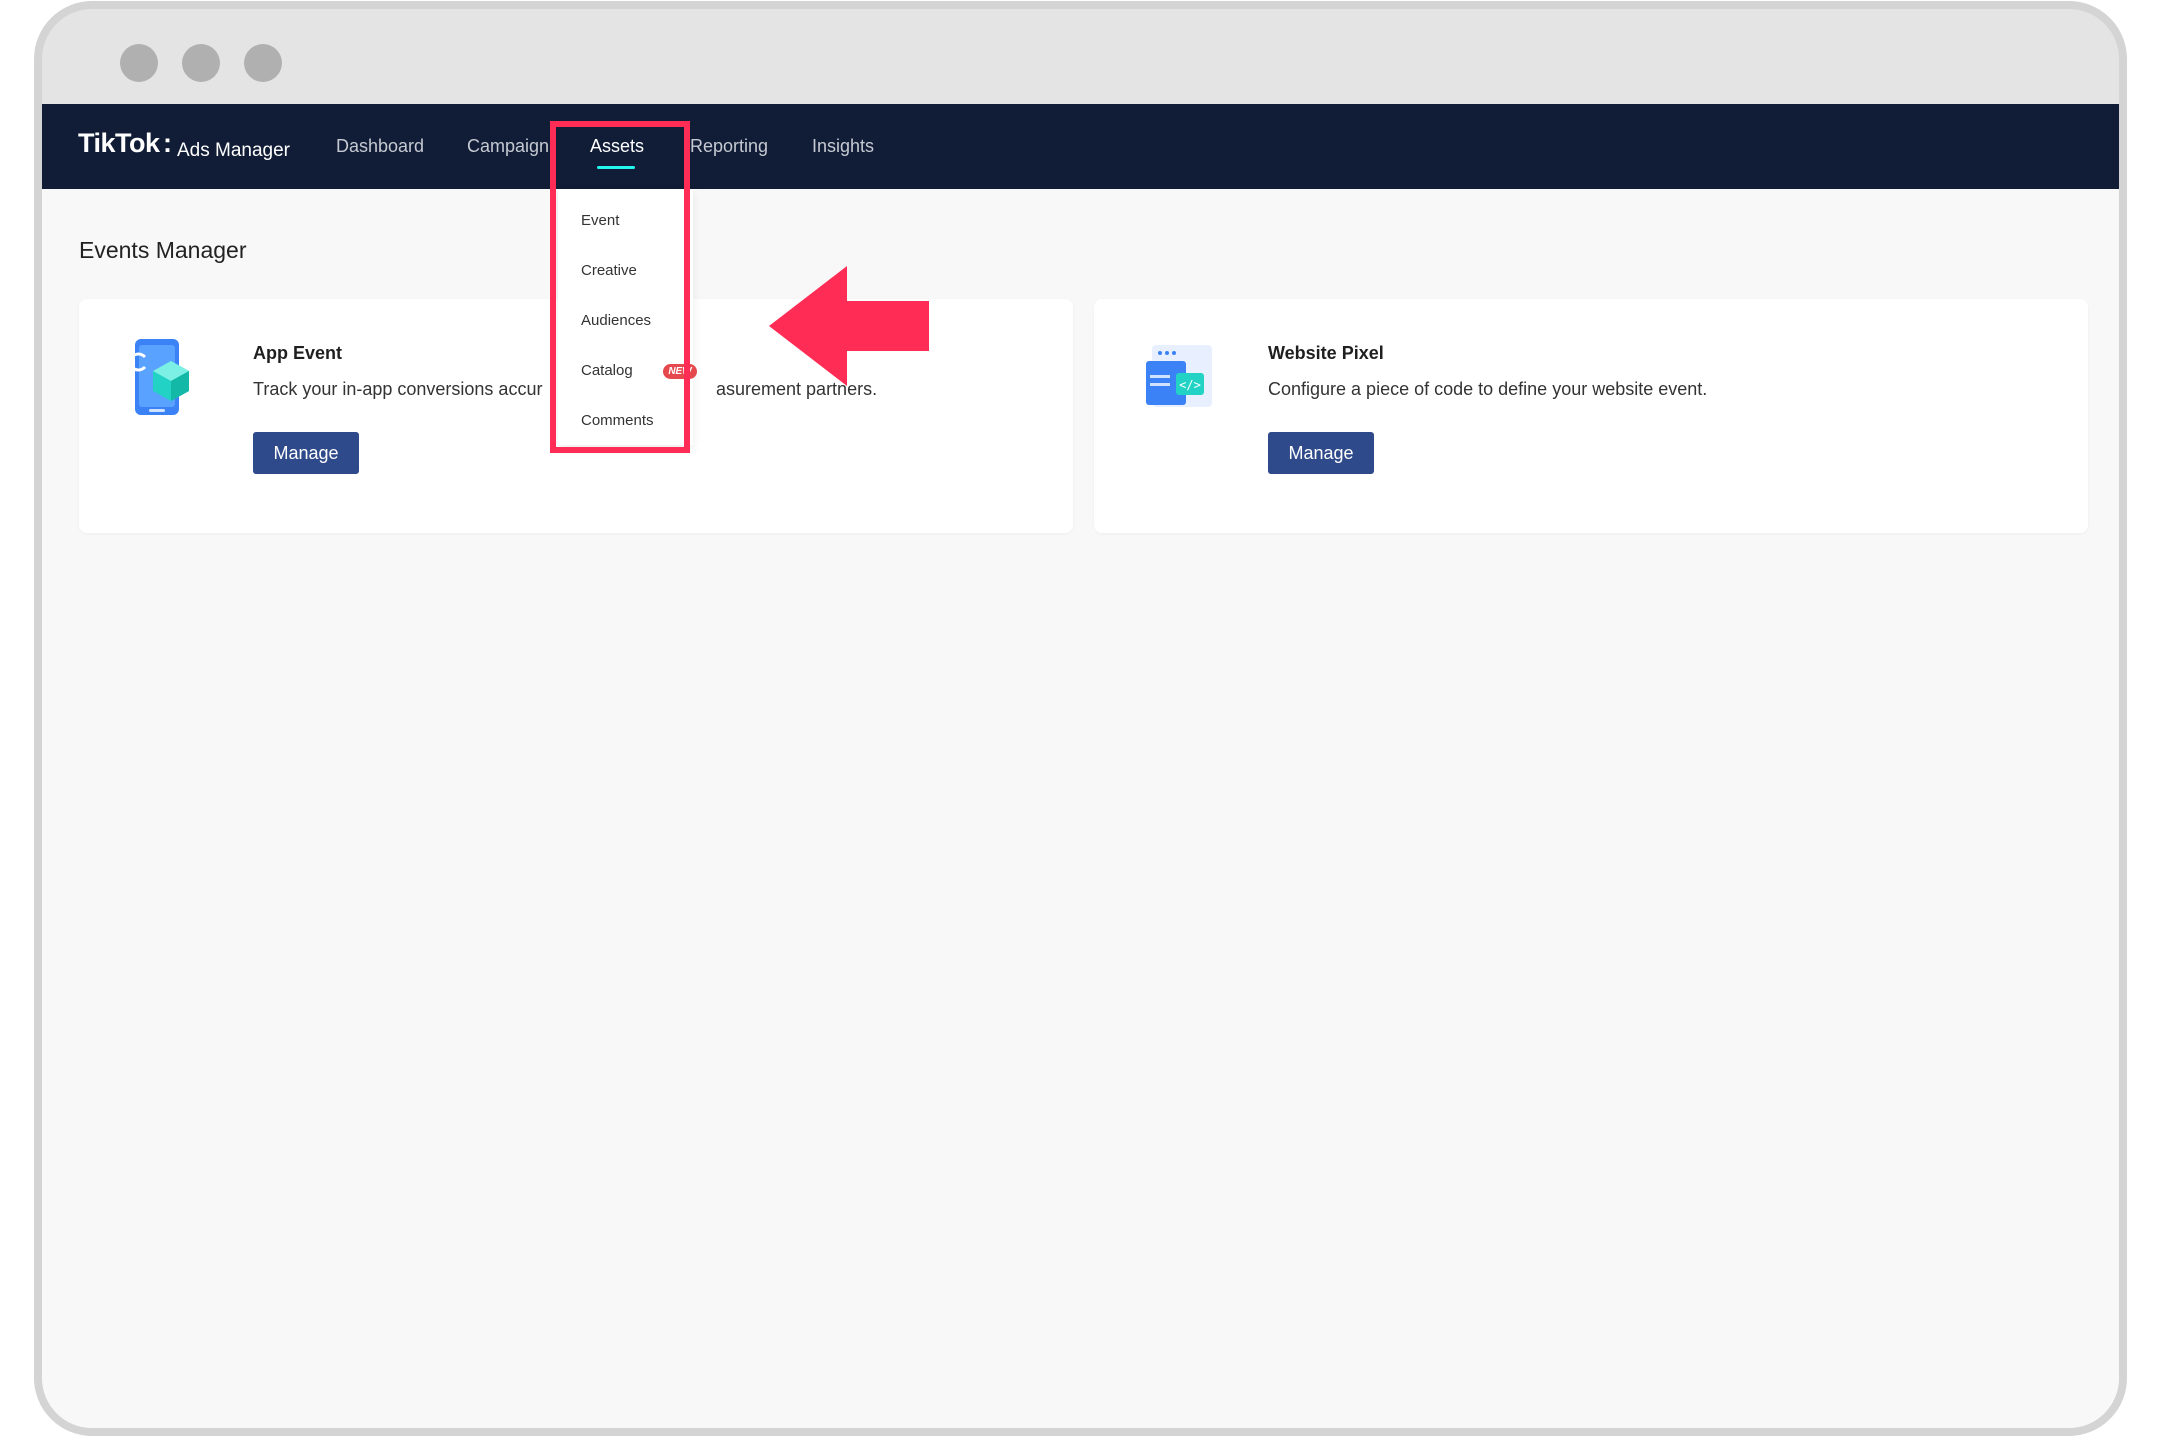 The image size is (2160, 1440). What do you see at coordinates (398, 389) in the screenshot?
I see `app-event-description-start: Track your in-app conversions accur` at bounding box center [398, 389].